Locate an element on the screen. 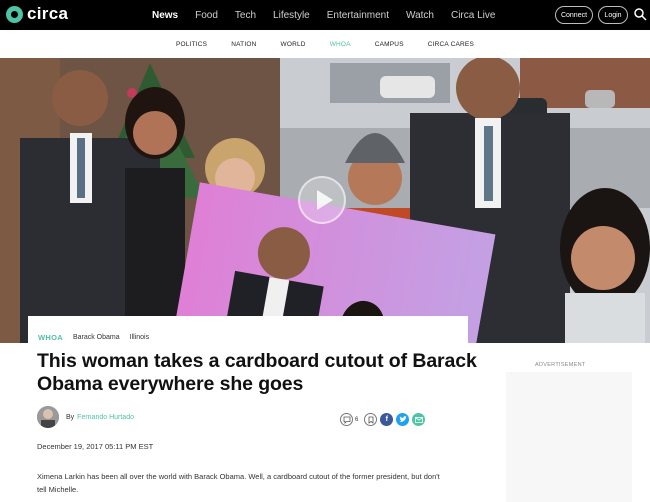 The height and width of the screenshot is (502, 650). byline: By Fernando Hurtado is located at coordinates (85, 417).